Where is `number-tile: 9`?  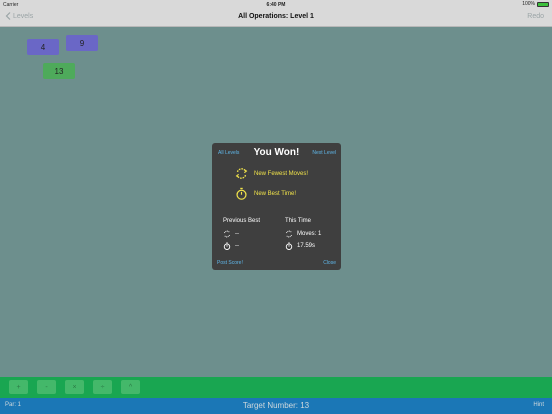
number-tile: 9 is located at coordinates (82, 43).